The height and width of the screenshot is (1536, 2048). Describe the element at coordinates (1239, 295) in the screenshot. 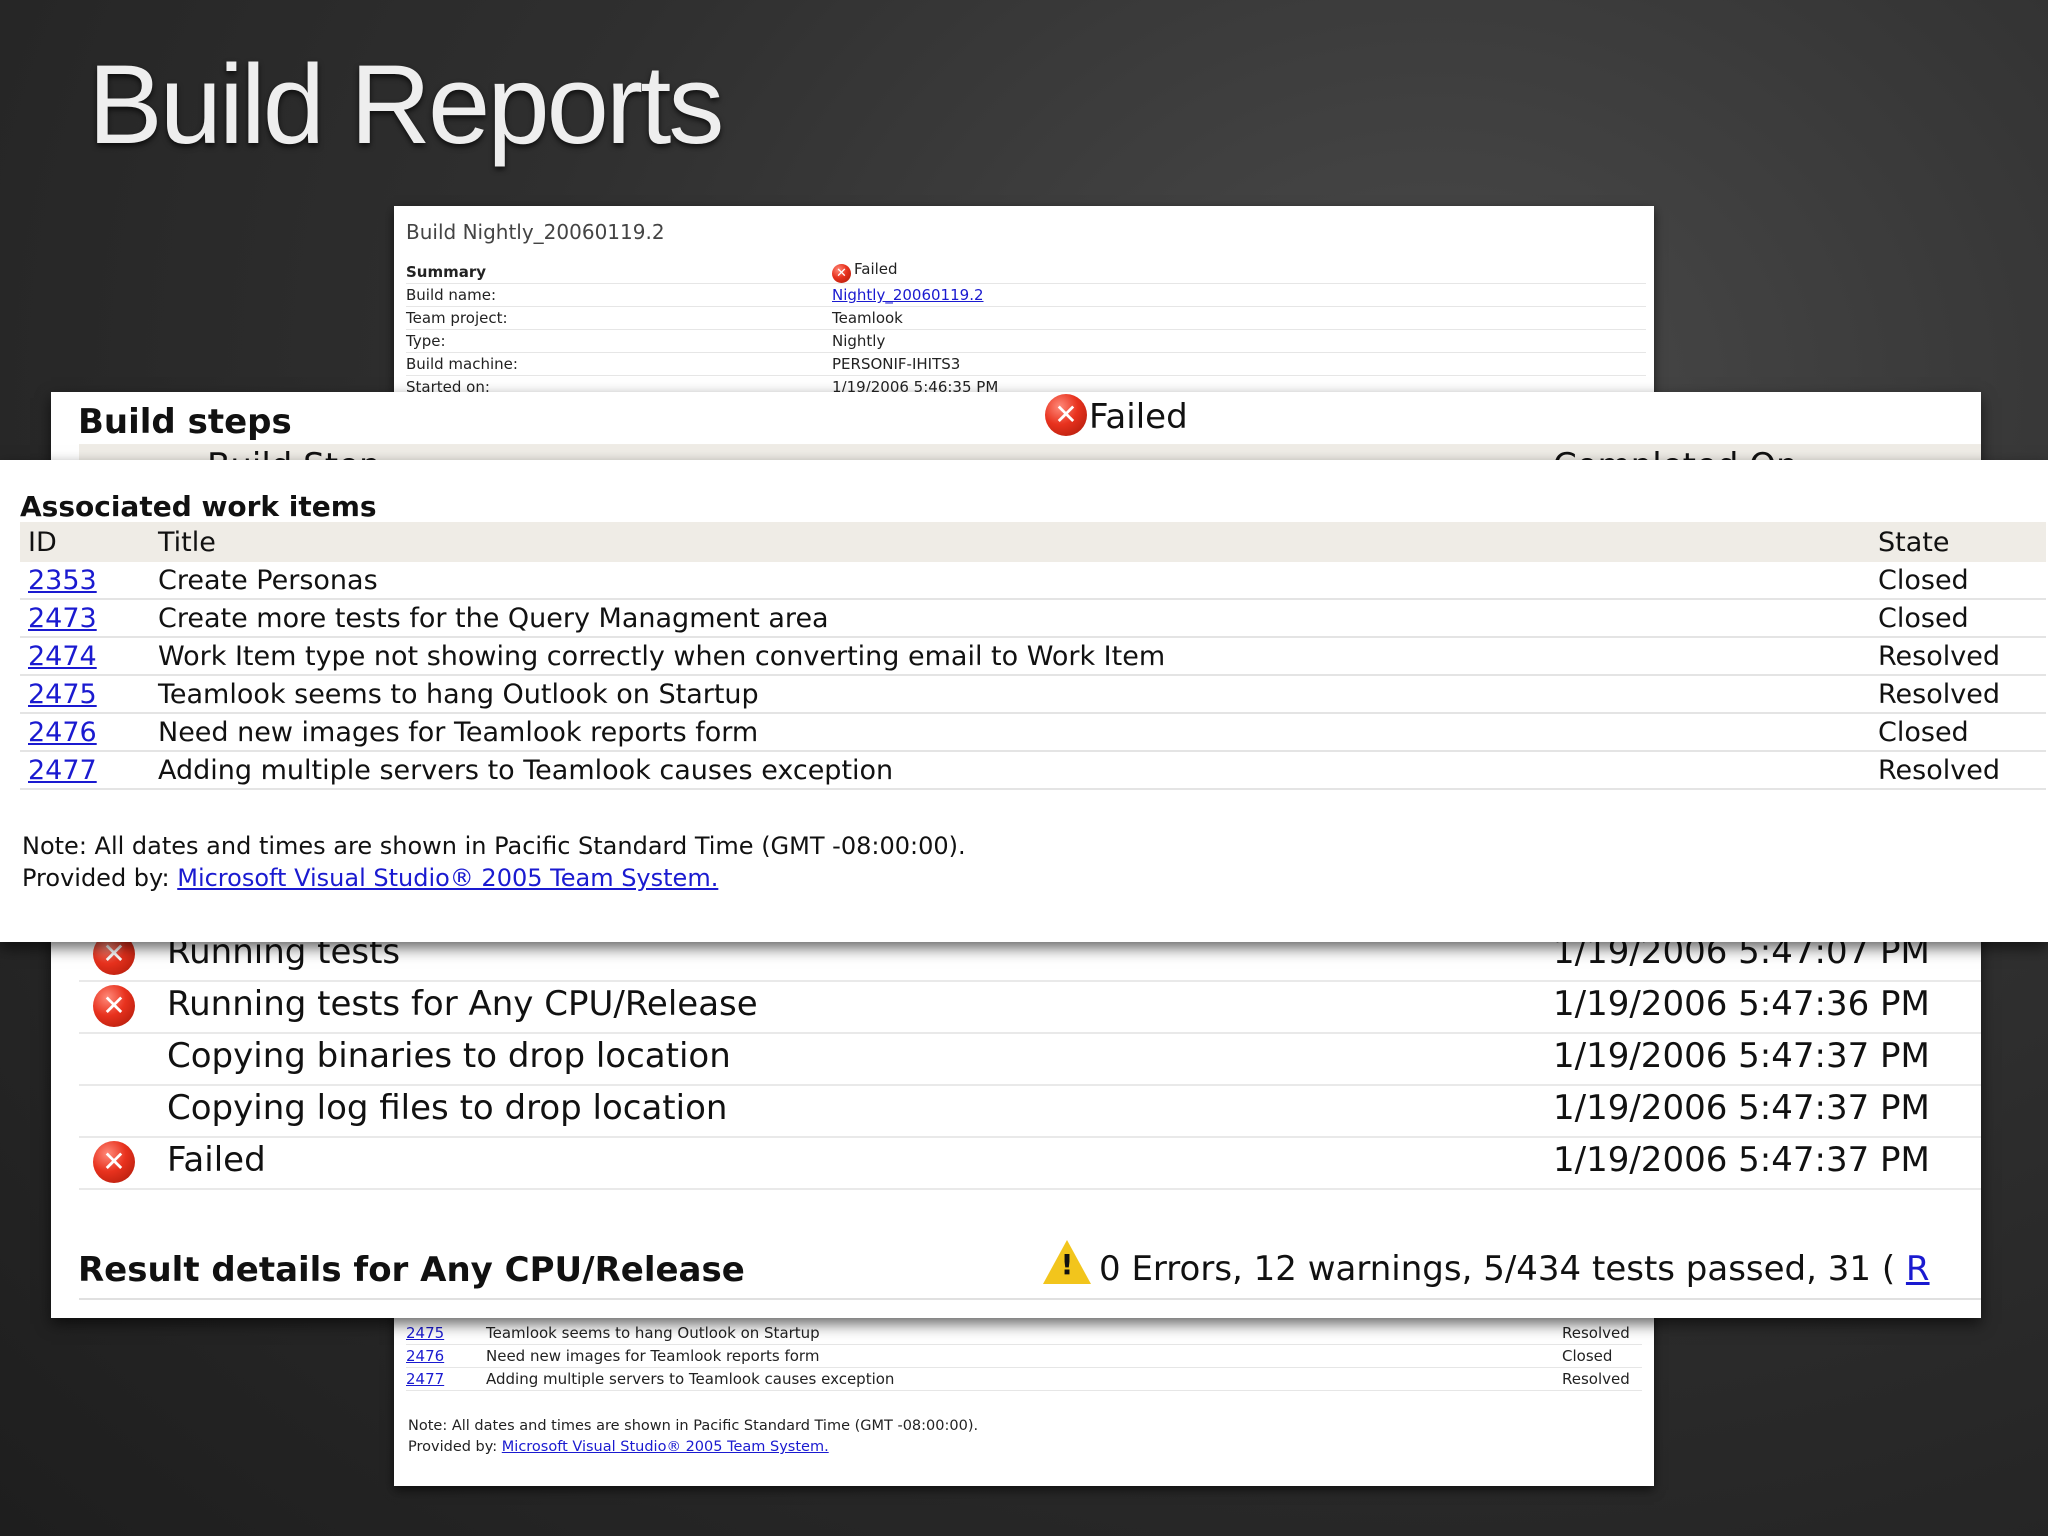

I see `summary-value: Nightly_20060119.2` at that location.